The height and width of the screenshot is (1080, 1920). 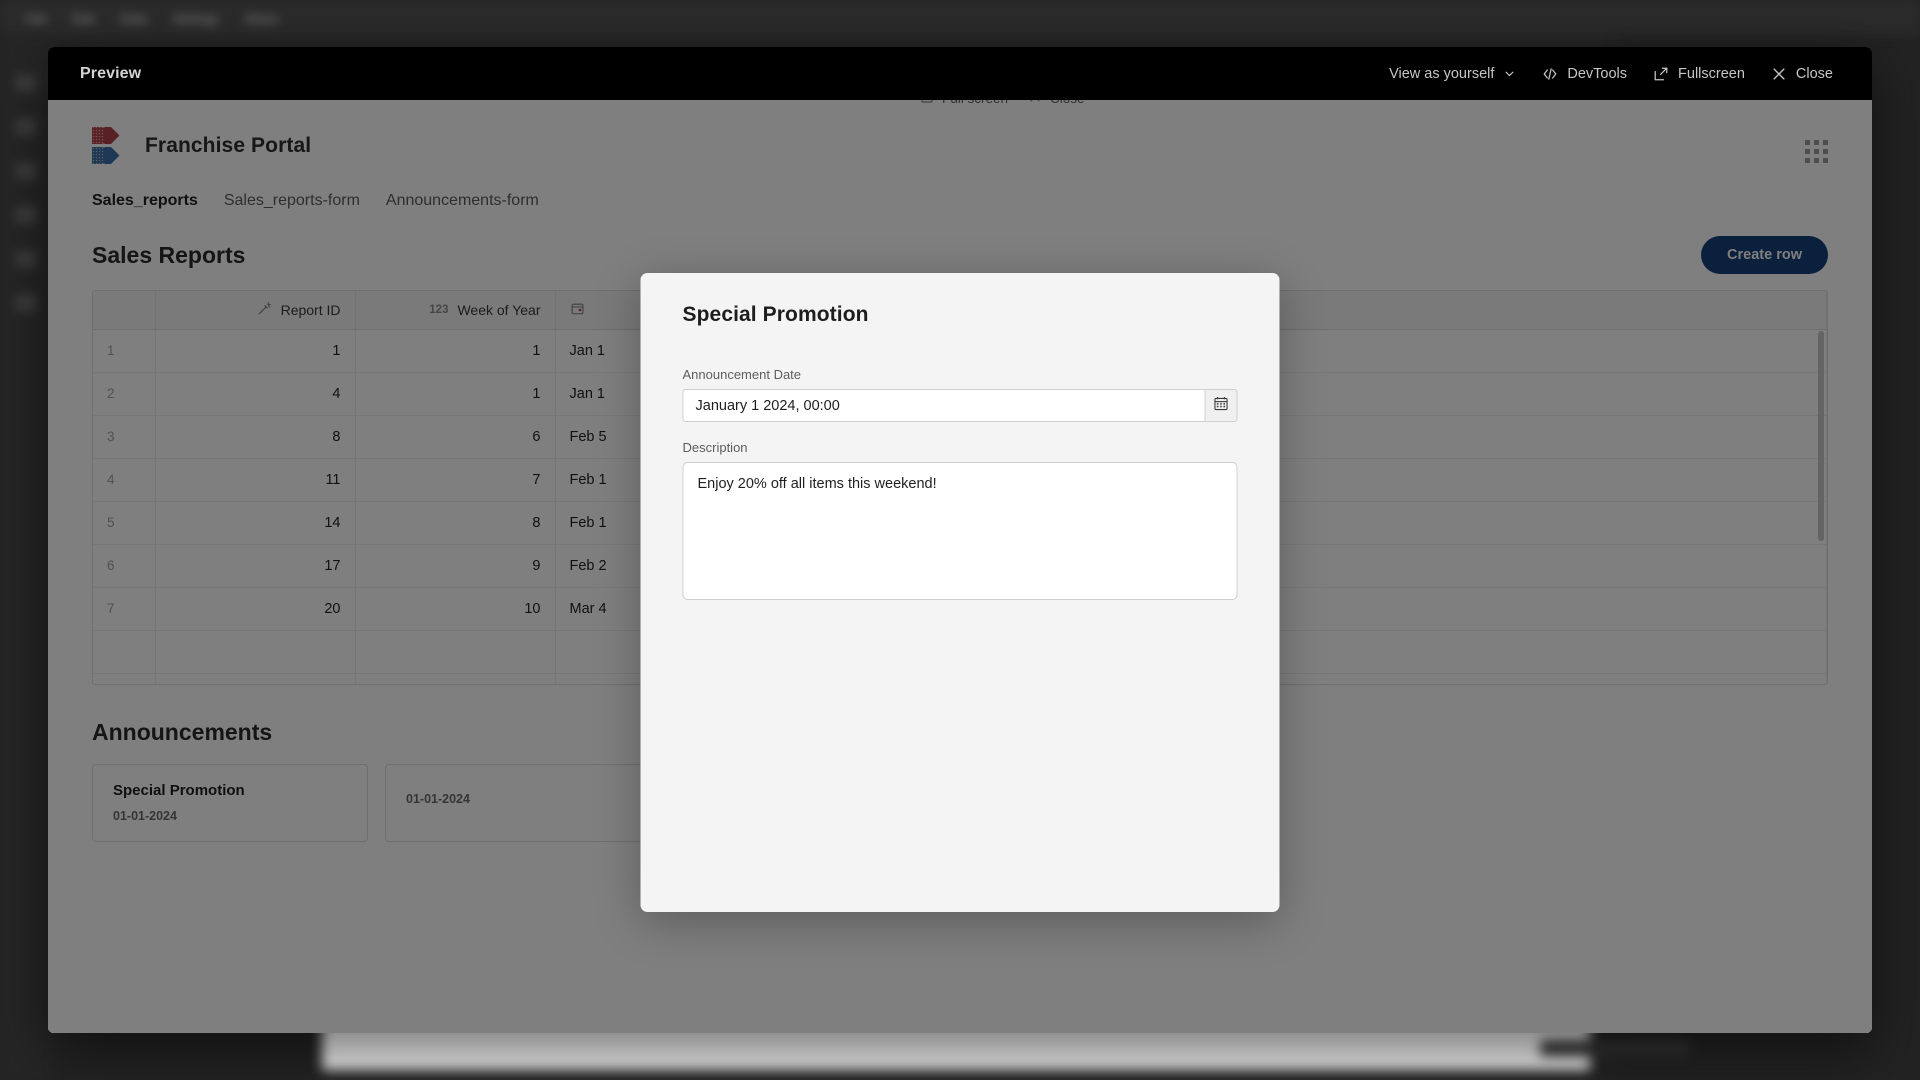 I want to click on close-icon, so click(x=1779, y=74).